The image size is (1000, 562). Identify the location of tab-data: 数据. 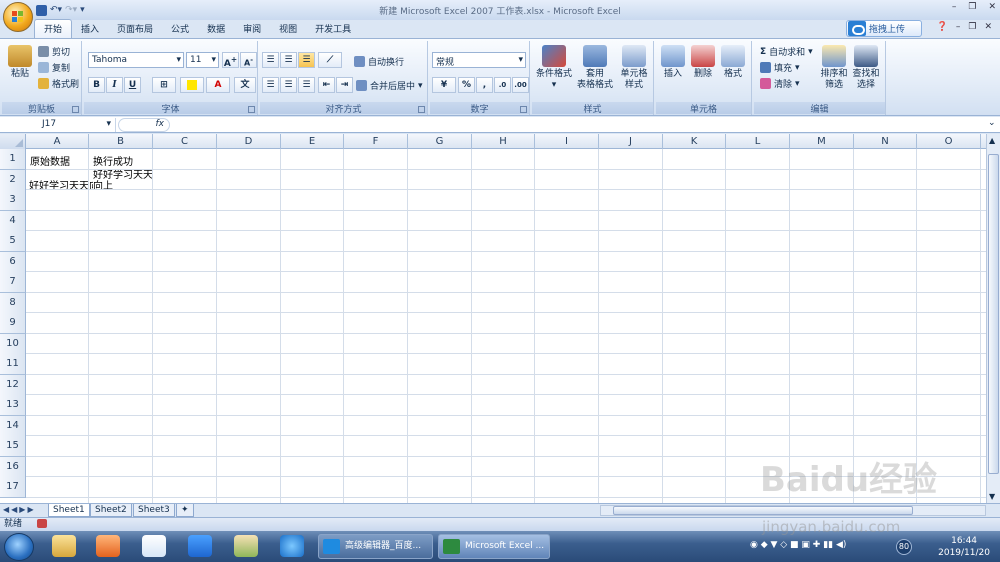
(216, 29).